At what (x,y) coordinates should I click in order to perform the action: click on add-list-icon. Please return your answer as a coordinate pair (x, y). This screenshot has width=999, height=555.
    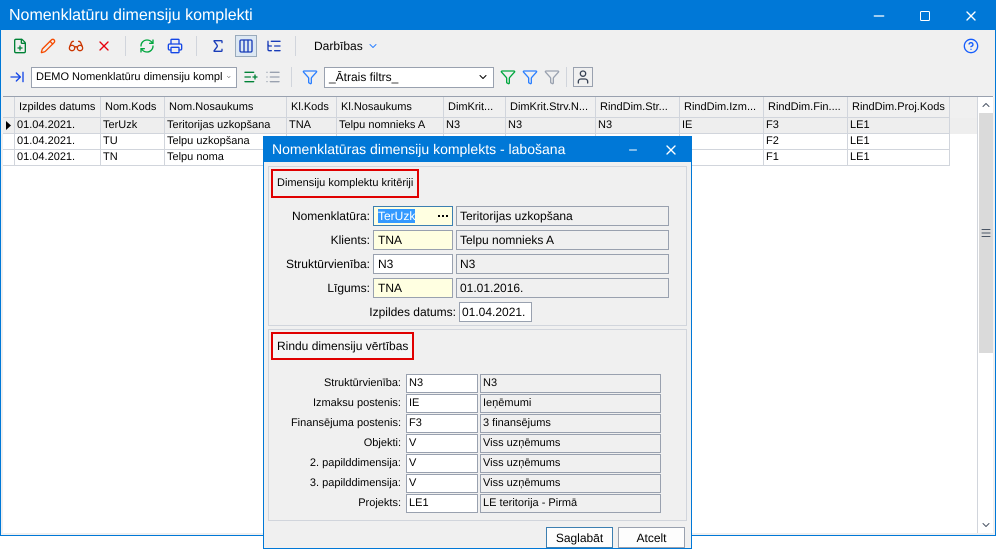
    Looking at the image, I should click on (251, 77).